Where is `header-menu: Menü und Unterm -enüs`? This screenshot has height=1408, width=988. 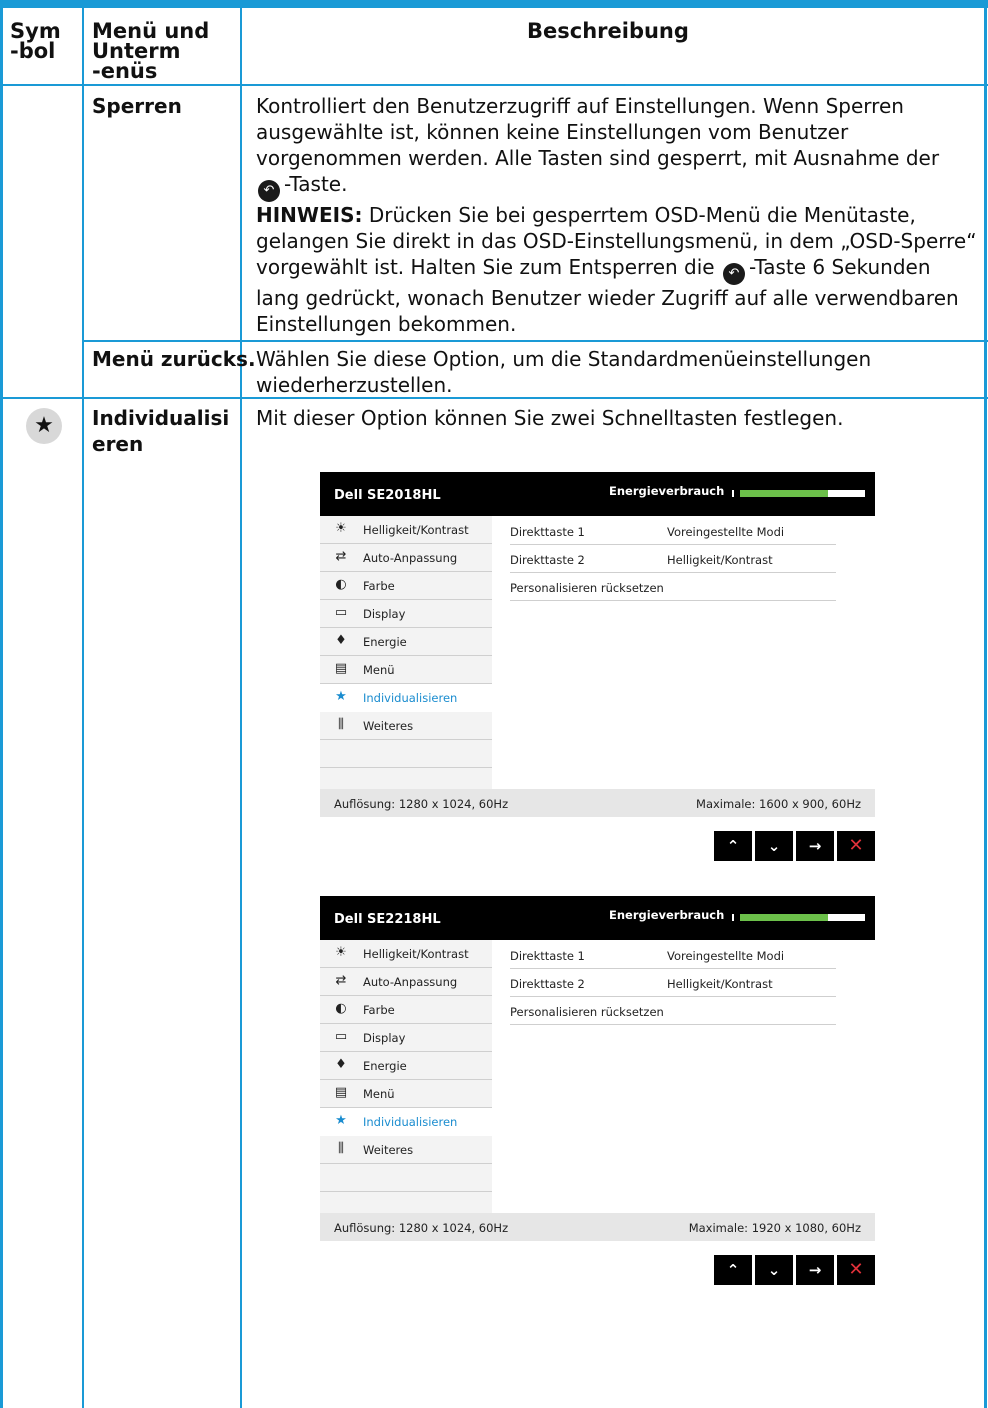
header-menu: Menü und Unterm -enüs is located at coordinates (151, 51).